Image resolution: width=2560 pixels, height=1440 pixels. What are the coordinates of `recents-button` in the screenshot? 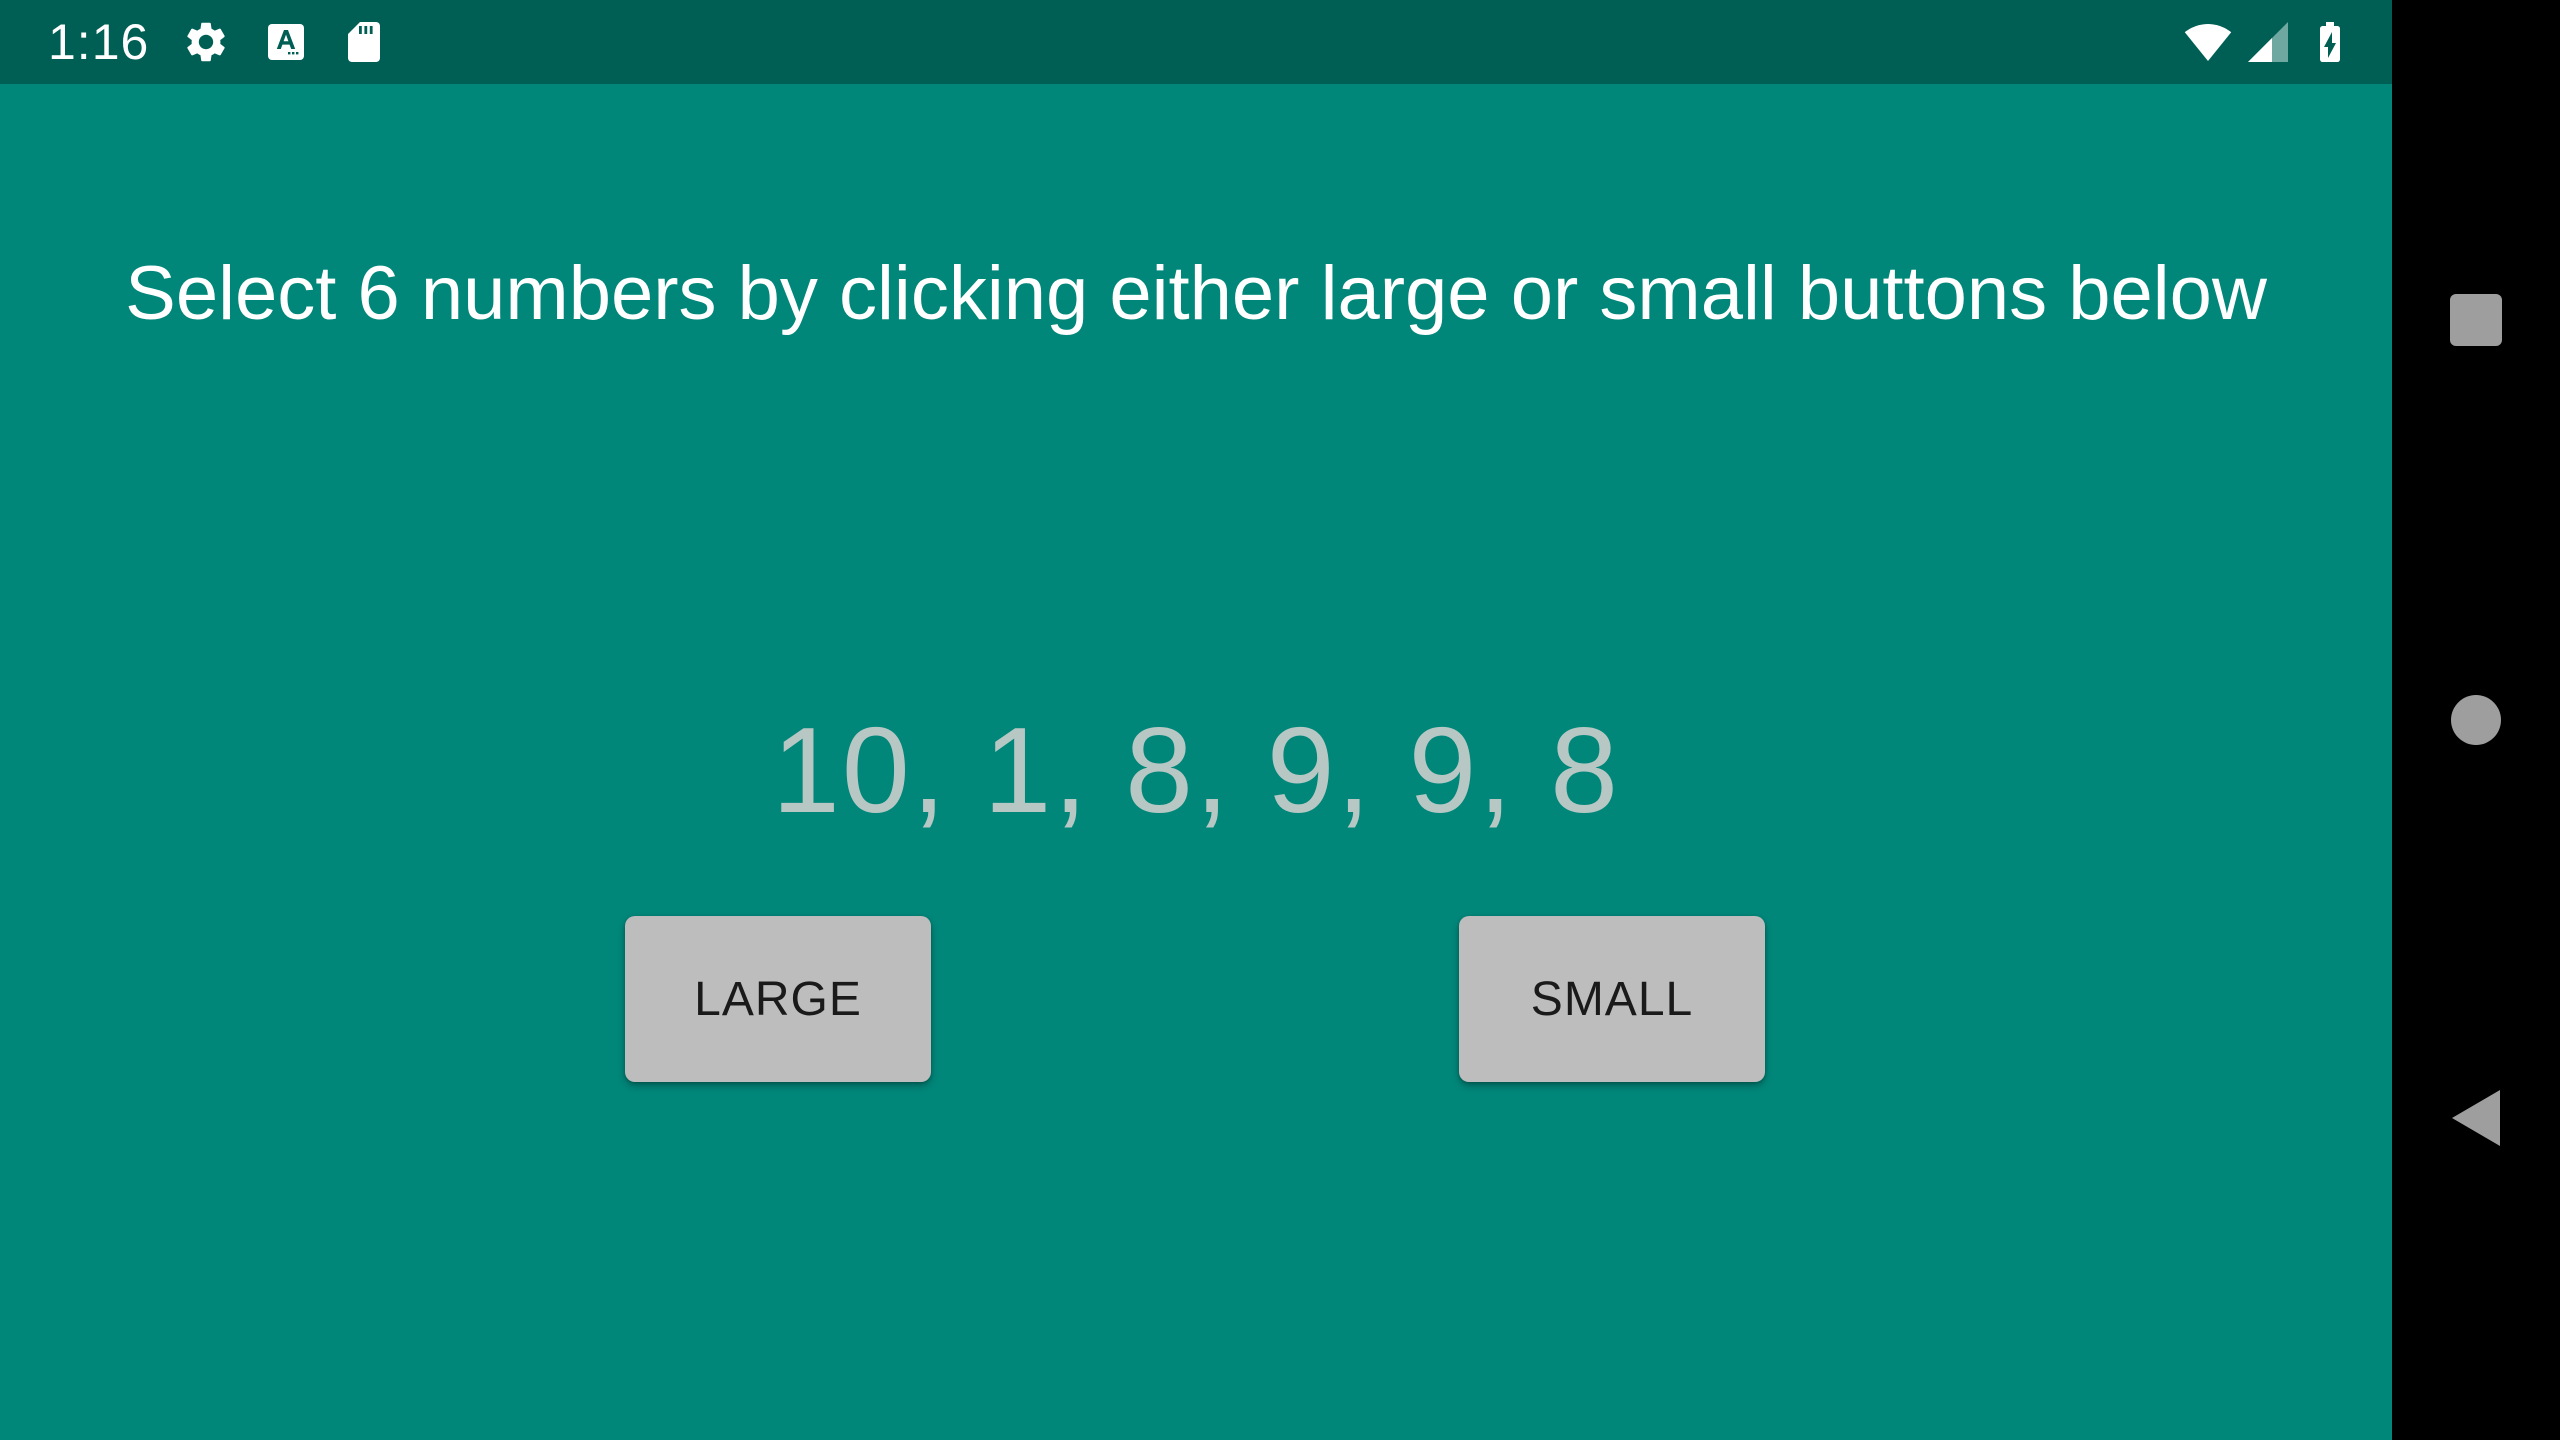 It's located at (2476, 320).